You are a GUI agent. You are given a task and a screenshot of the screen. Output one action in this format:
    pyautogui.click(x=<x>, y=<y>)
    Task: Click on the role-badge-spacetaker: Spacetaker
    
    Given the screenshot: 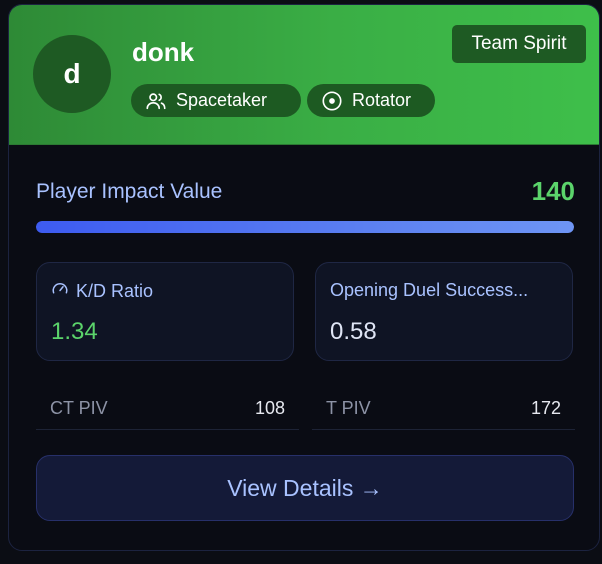 What is the action you would take?
    pyautogui.click(x=216, y=100)
    